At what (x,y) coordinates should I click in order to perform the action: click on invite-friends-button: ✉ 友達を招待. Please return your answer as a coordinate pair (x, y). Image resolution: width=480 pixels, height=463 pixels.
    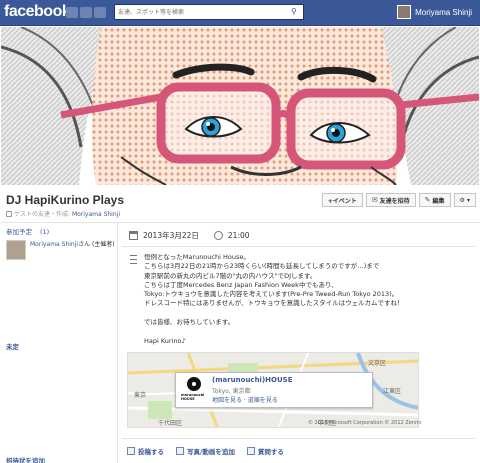
    Looking at the image, I should click on (390, 200).